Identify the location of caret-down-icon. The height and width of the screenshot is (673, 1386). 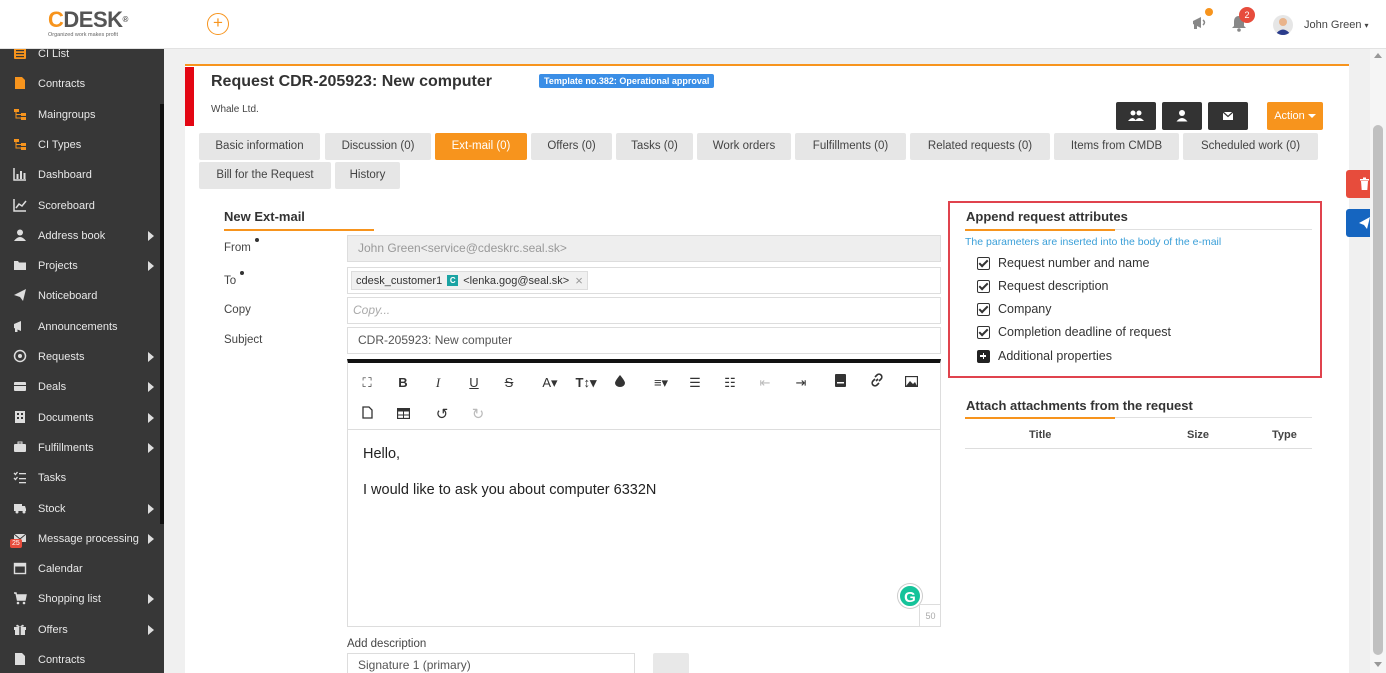
(1311, 116).